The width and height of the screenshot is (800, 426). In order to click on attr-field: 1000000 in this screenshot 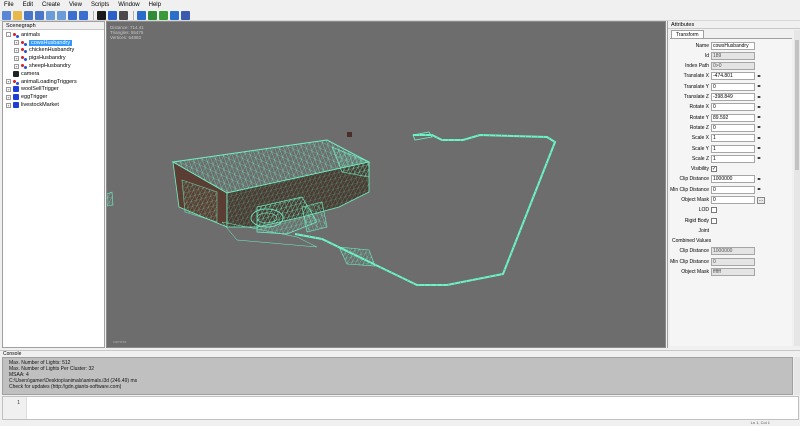, I will do `click(733, 179)`.